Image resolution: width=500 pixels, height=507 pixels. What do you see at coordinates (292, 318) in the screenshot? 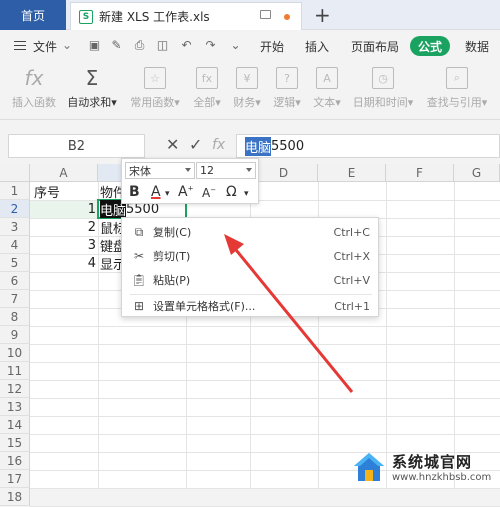
I see `arrow-shaft` at bounding box center [292, 318].